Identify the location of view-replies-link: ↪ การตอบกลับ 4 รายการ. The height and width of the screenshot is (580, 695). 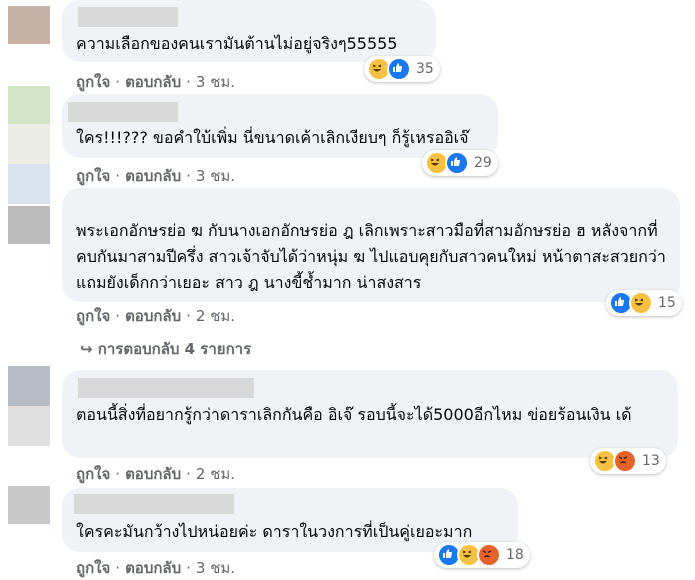
(165, 349).